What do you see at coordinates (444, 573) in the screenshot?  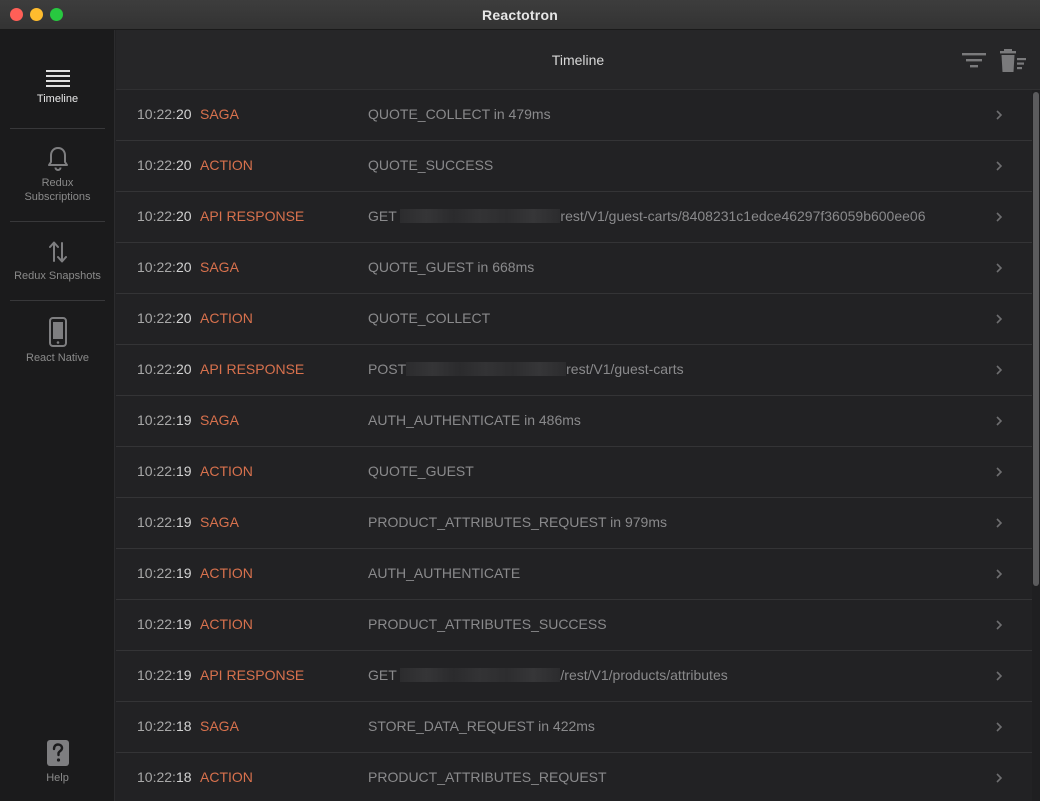 I see `event-message: AUTH_AUTHENTICATE` at bounding box center [444, 573].